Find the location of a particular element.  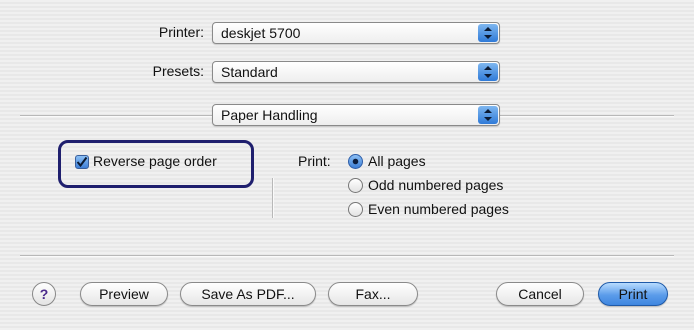

preview-button: Preview is located at coordinates (124, 294).